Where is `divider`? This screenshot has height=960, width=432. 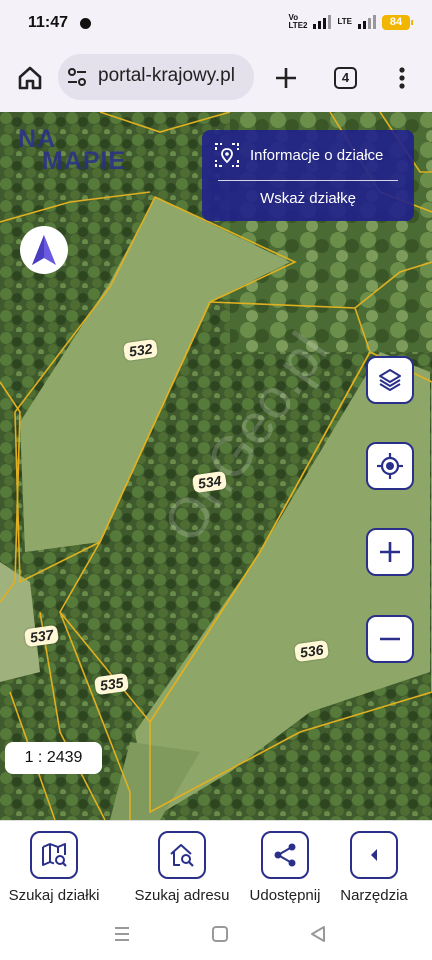
divider is located at coordinates (308, 180).